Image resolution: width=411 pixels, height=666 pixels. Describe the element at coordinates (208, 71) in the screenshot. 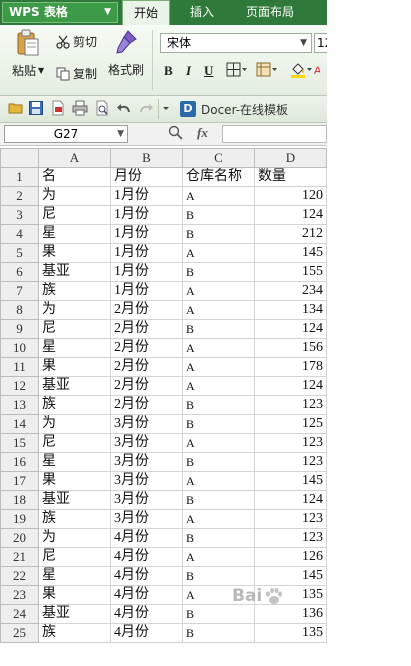

I see `underline-button: U` at that location.